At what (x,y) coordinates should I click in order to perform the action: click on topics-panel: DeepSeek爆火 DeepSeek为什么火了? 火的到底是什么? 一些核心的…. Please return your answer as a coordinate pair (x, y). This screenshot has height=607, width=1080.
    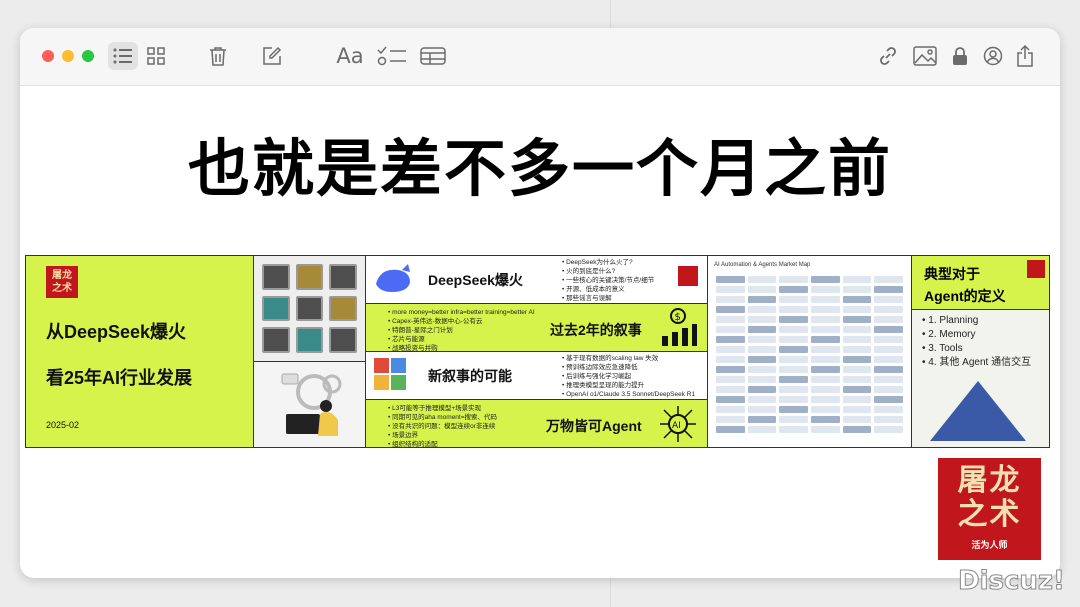
    Looking at the image, I should click on (537, 352).